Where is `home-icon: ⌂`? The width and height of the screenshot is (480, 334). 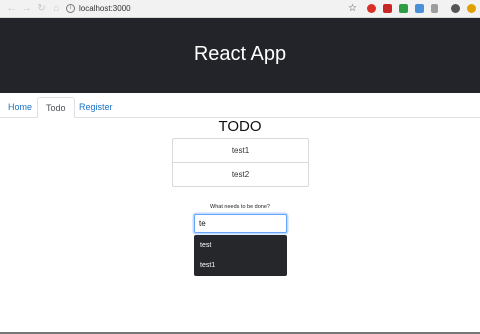
home-icon: ⌂ is located at coordinates (56, 8).